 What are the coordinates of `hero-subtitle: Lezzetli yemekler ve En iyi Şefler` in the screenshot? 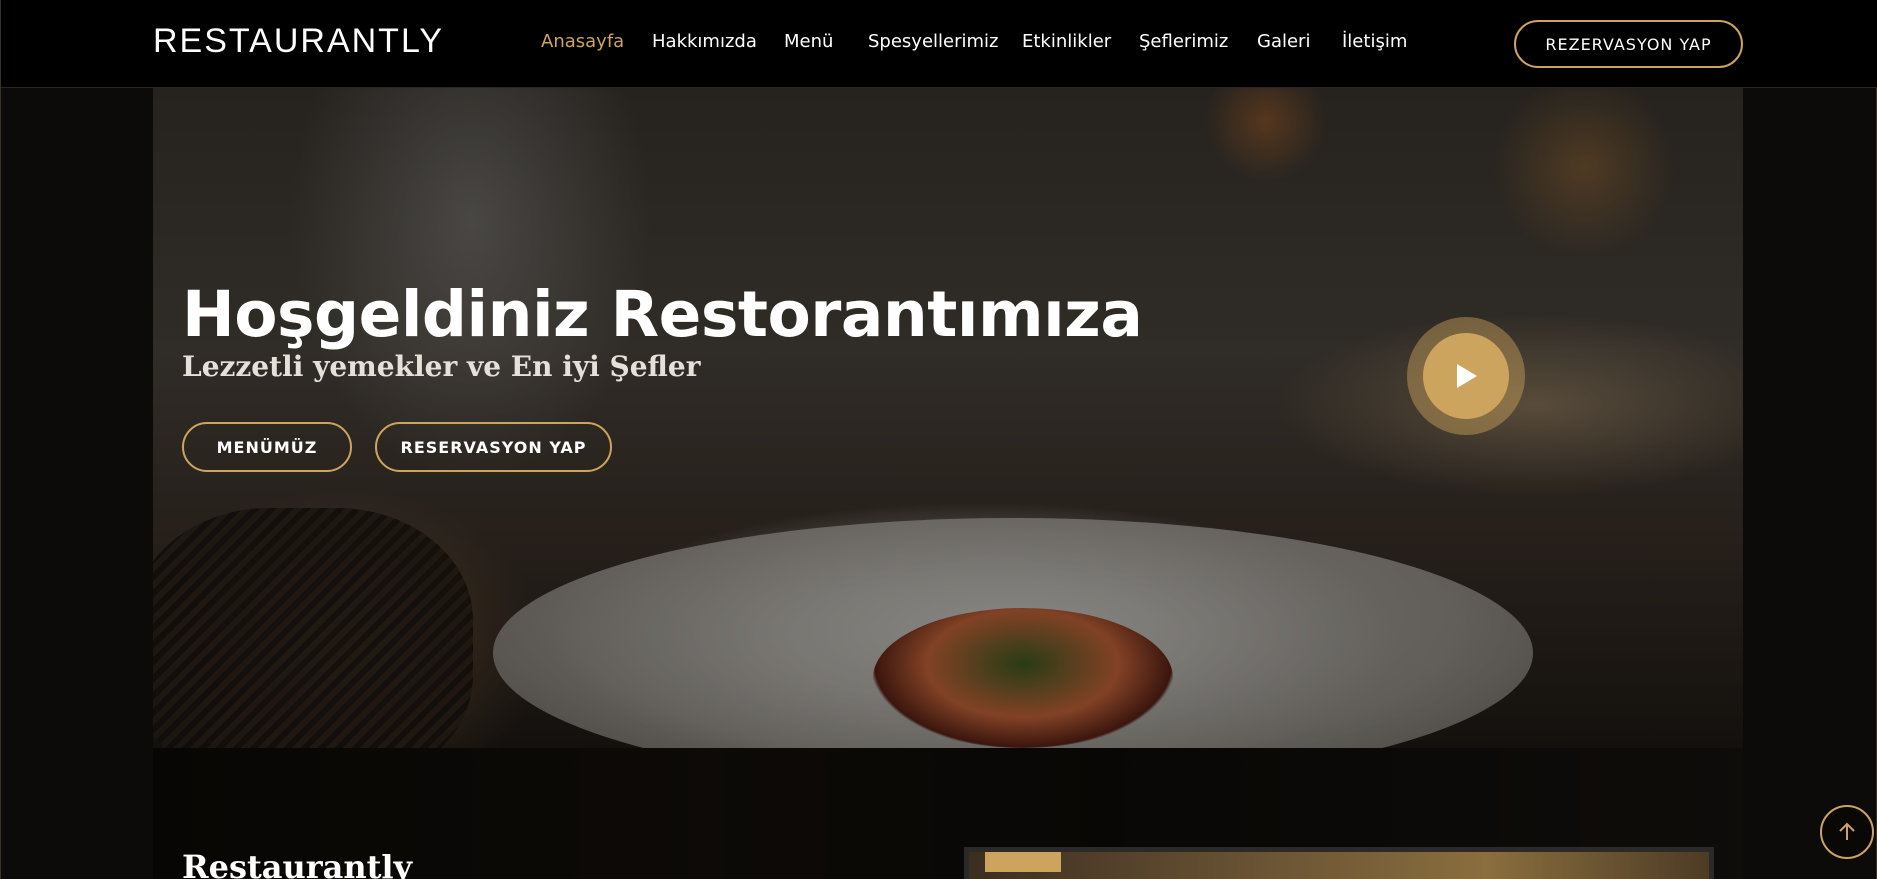 It's located at (441, 366).